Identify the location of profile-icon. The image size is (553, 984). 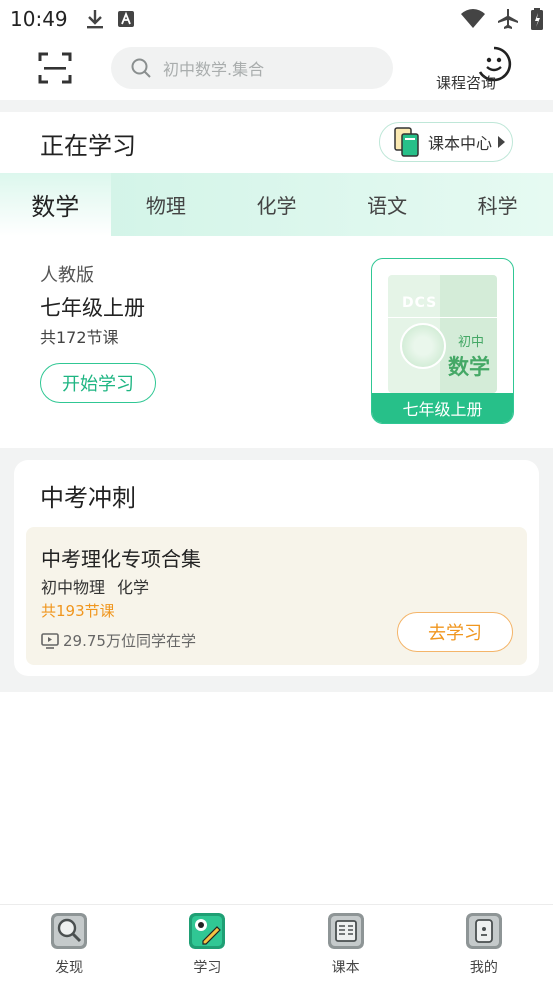
(483, 931).